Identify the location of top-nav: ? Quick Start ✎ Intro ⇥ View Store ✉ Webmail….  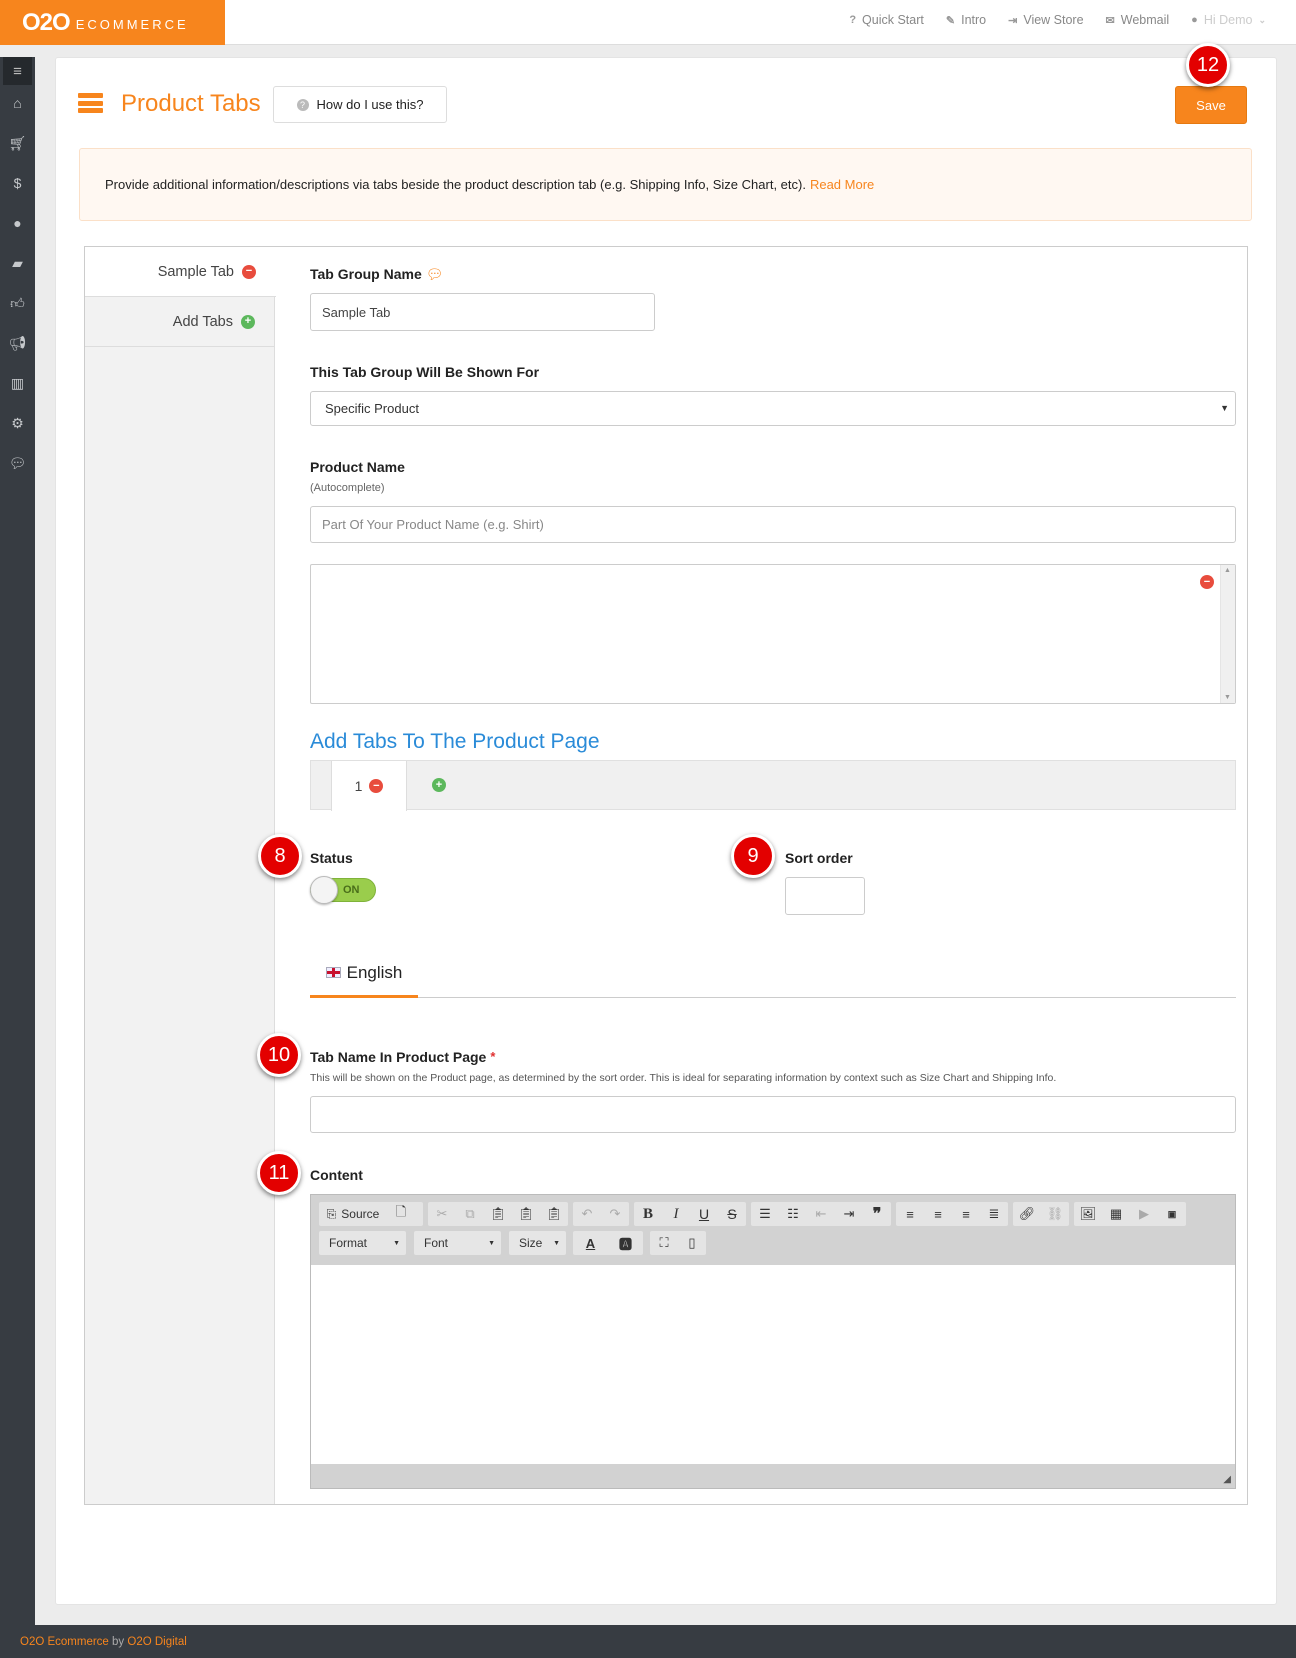
(1057, 20).